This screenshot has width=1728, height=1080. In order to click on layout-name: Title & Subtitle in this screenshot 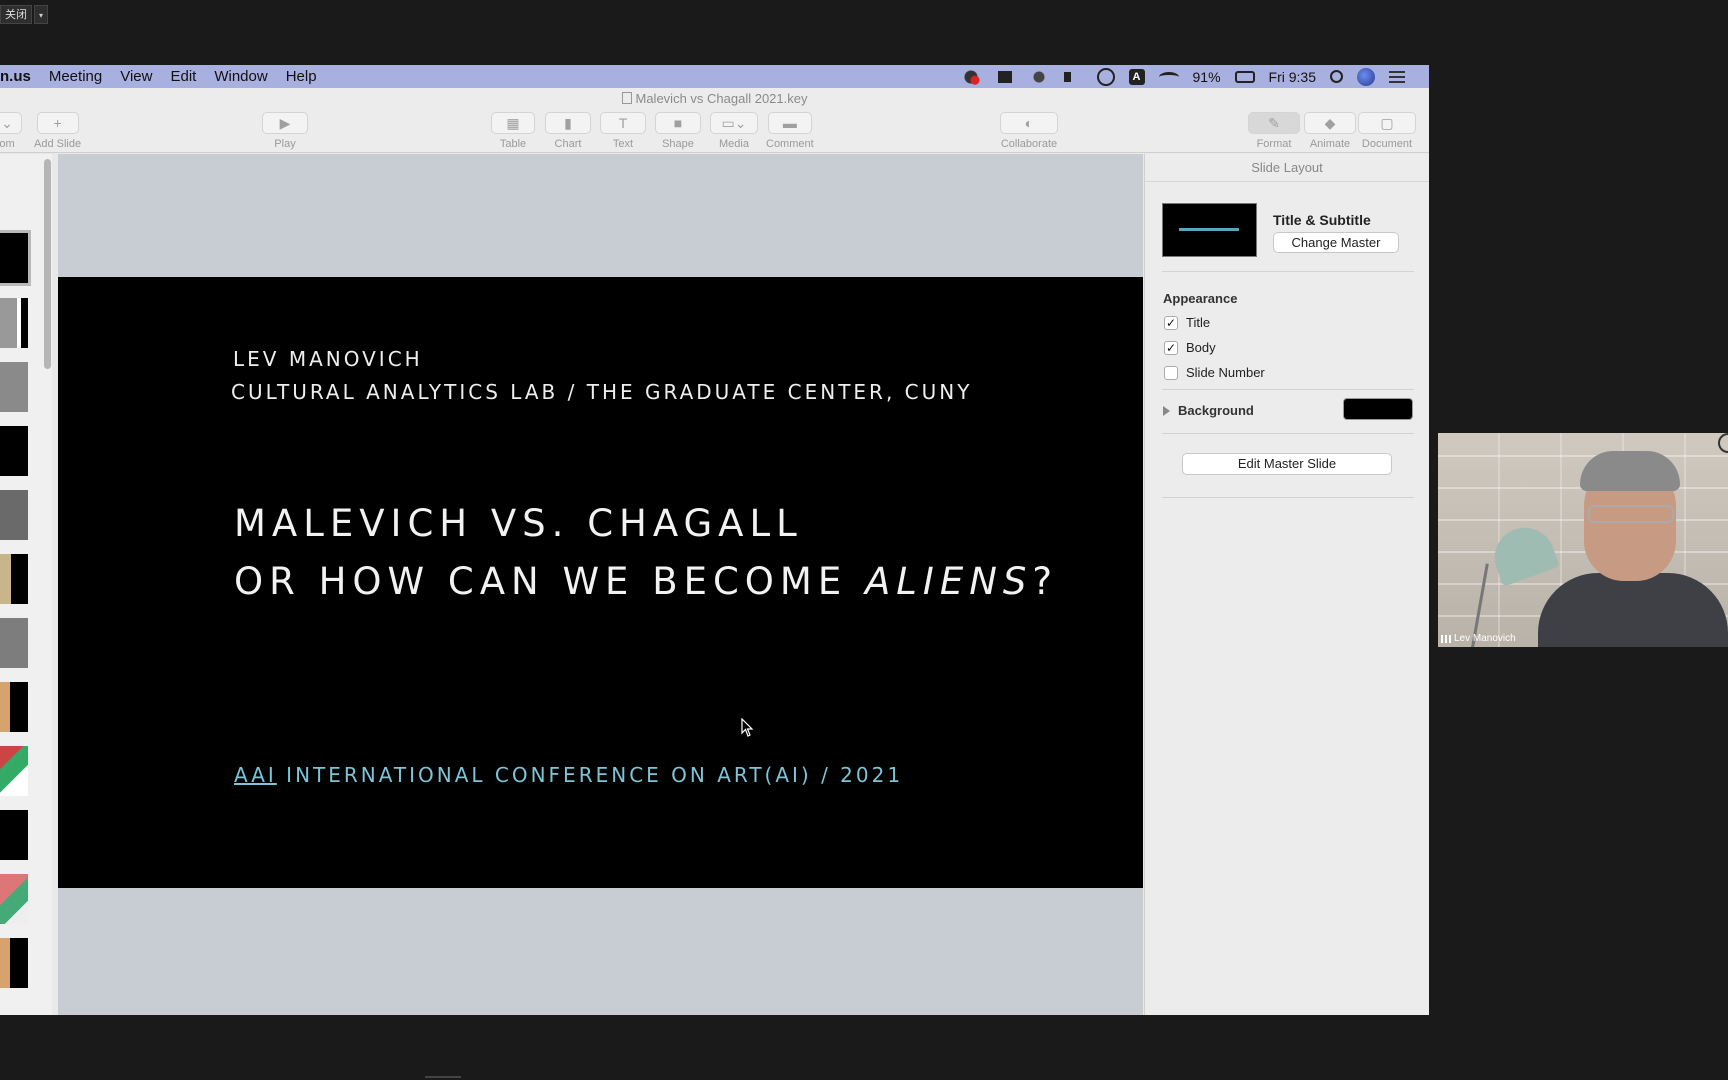, I will do `click(1322, 220)`.